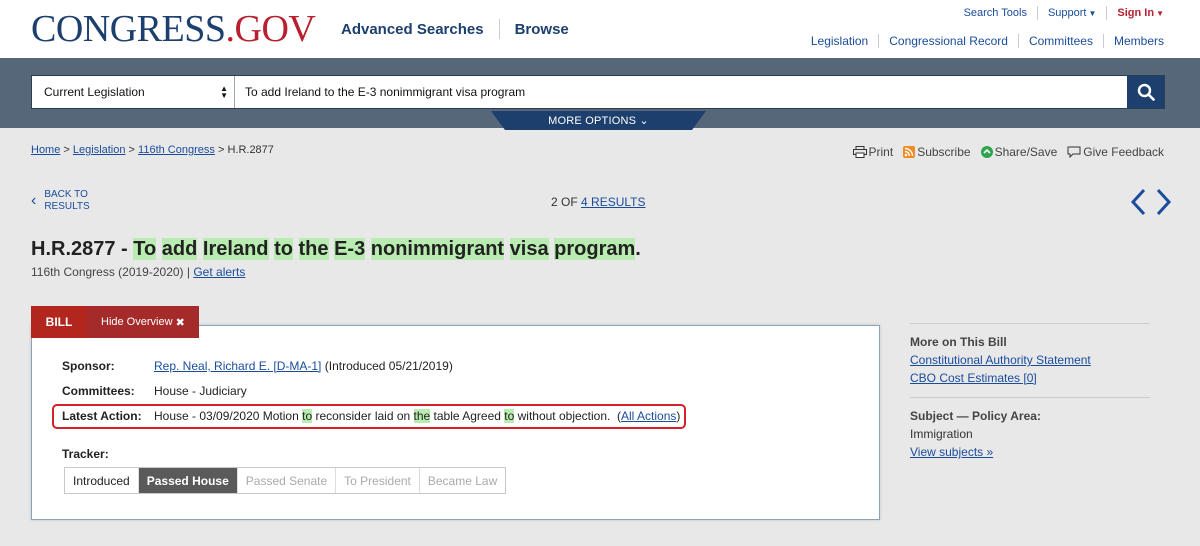  I want to click on print-button: Print, so click(873, 152).